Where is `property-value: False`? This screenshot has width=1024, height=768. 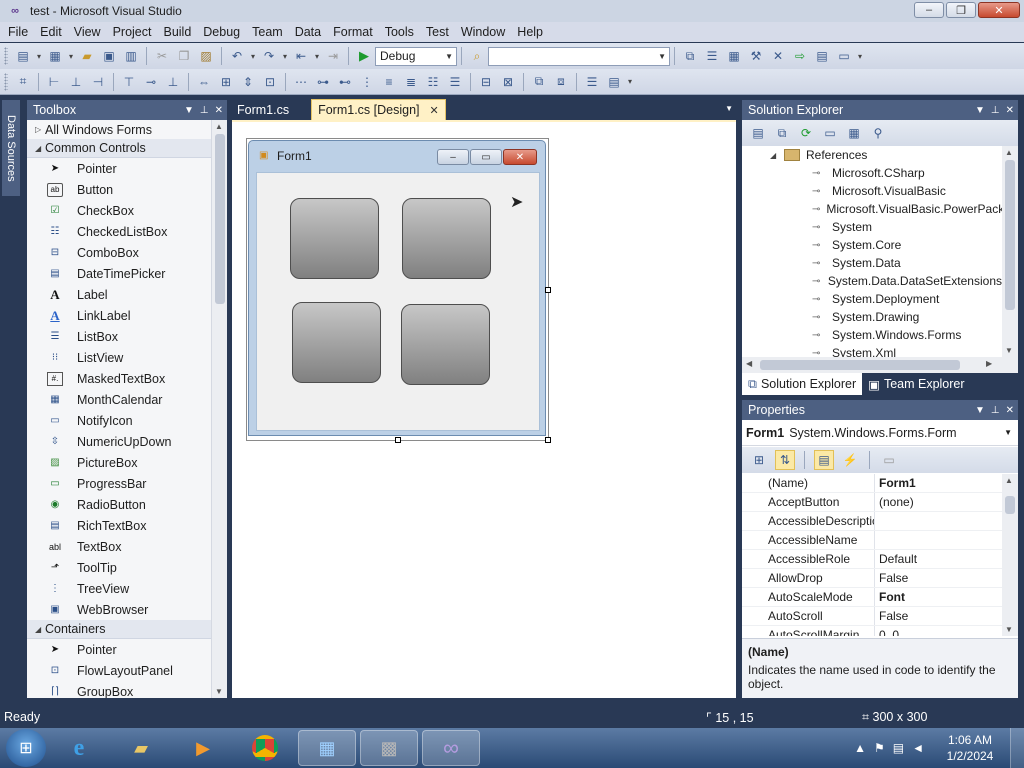 property-value: False is located at coordinates (891, 578).